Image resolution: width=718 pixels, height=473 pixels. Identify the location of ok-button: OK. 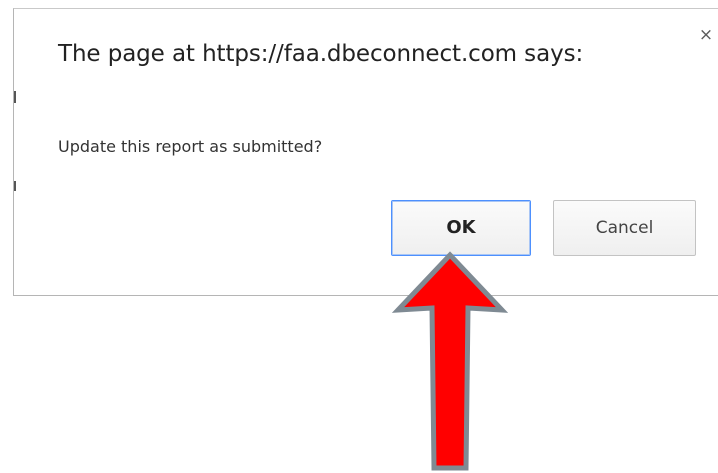
(461, 228).